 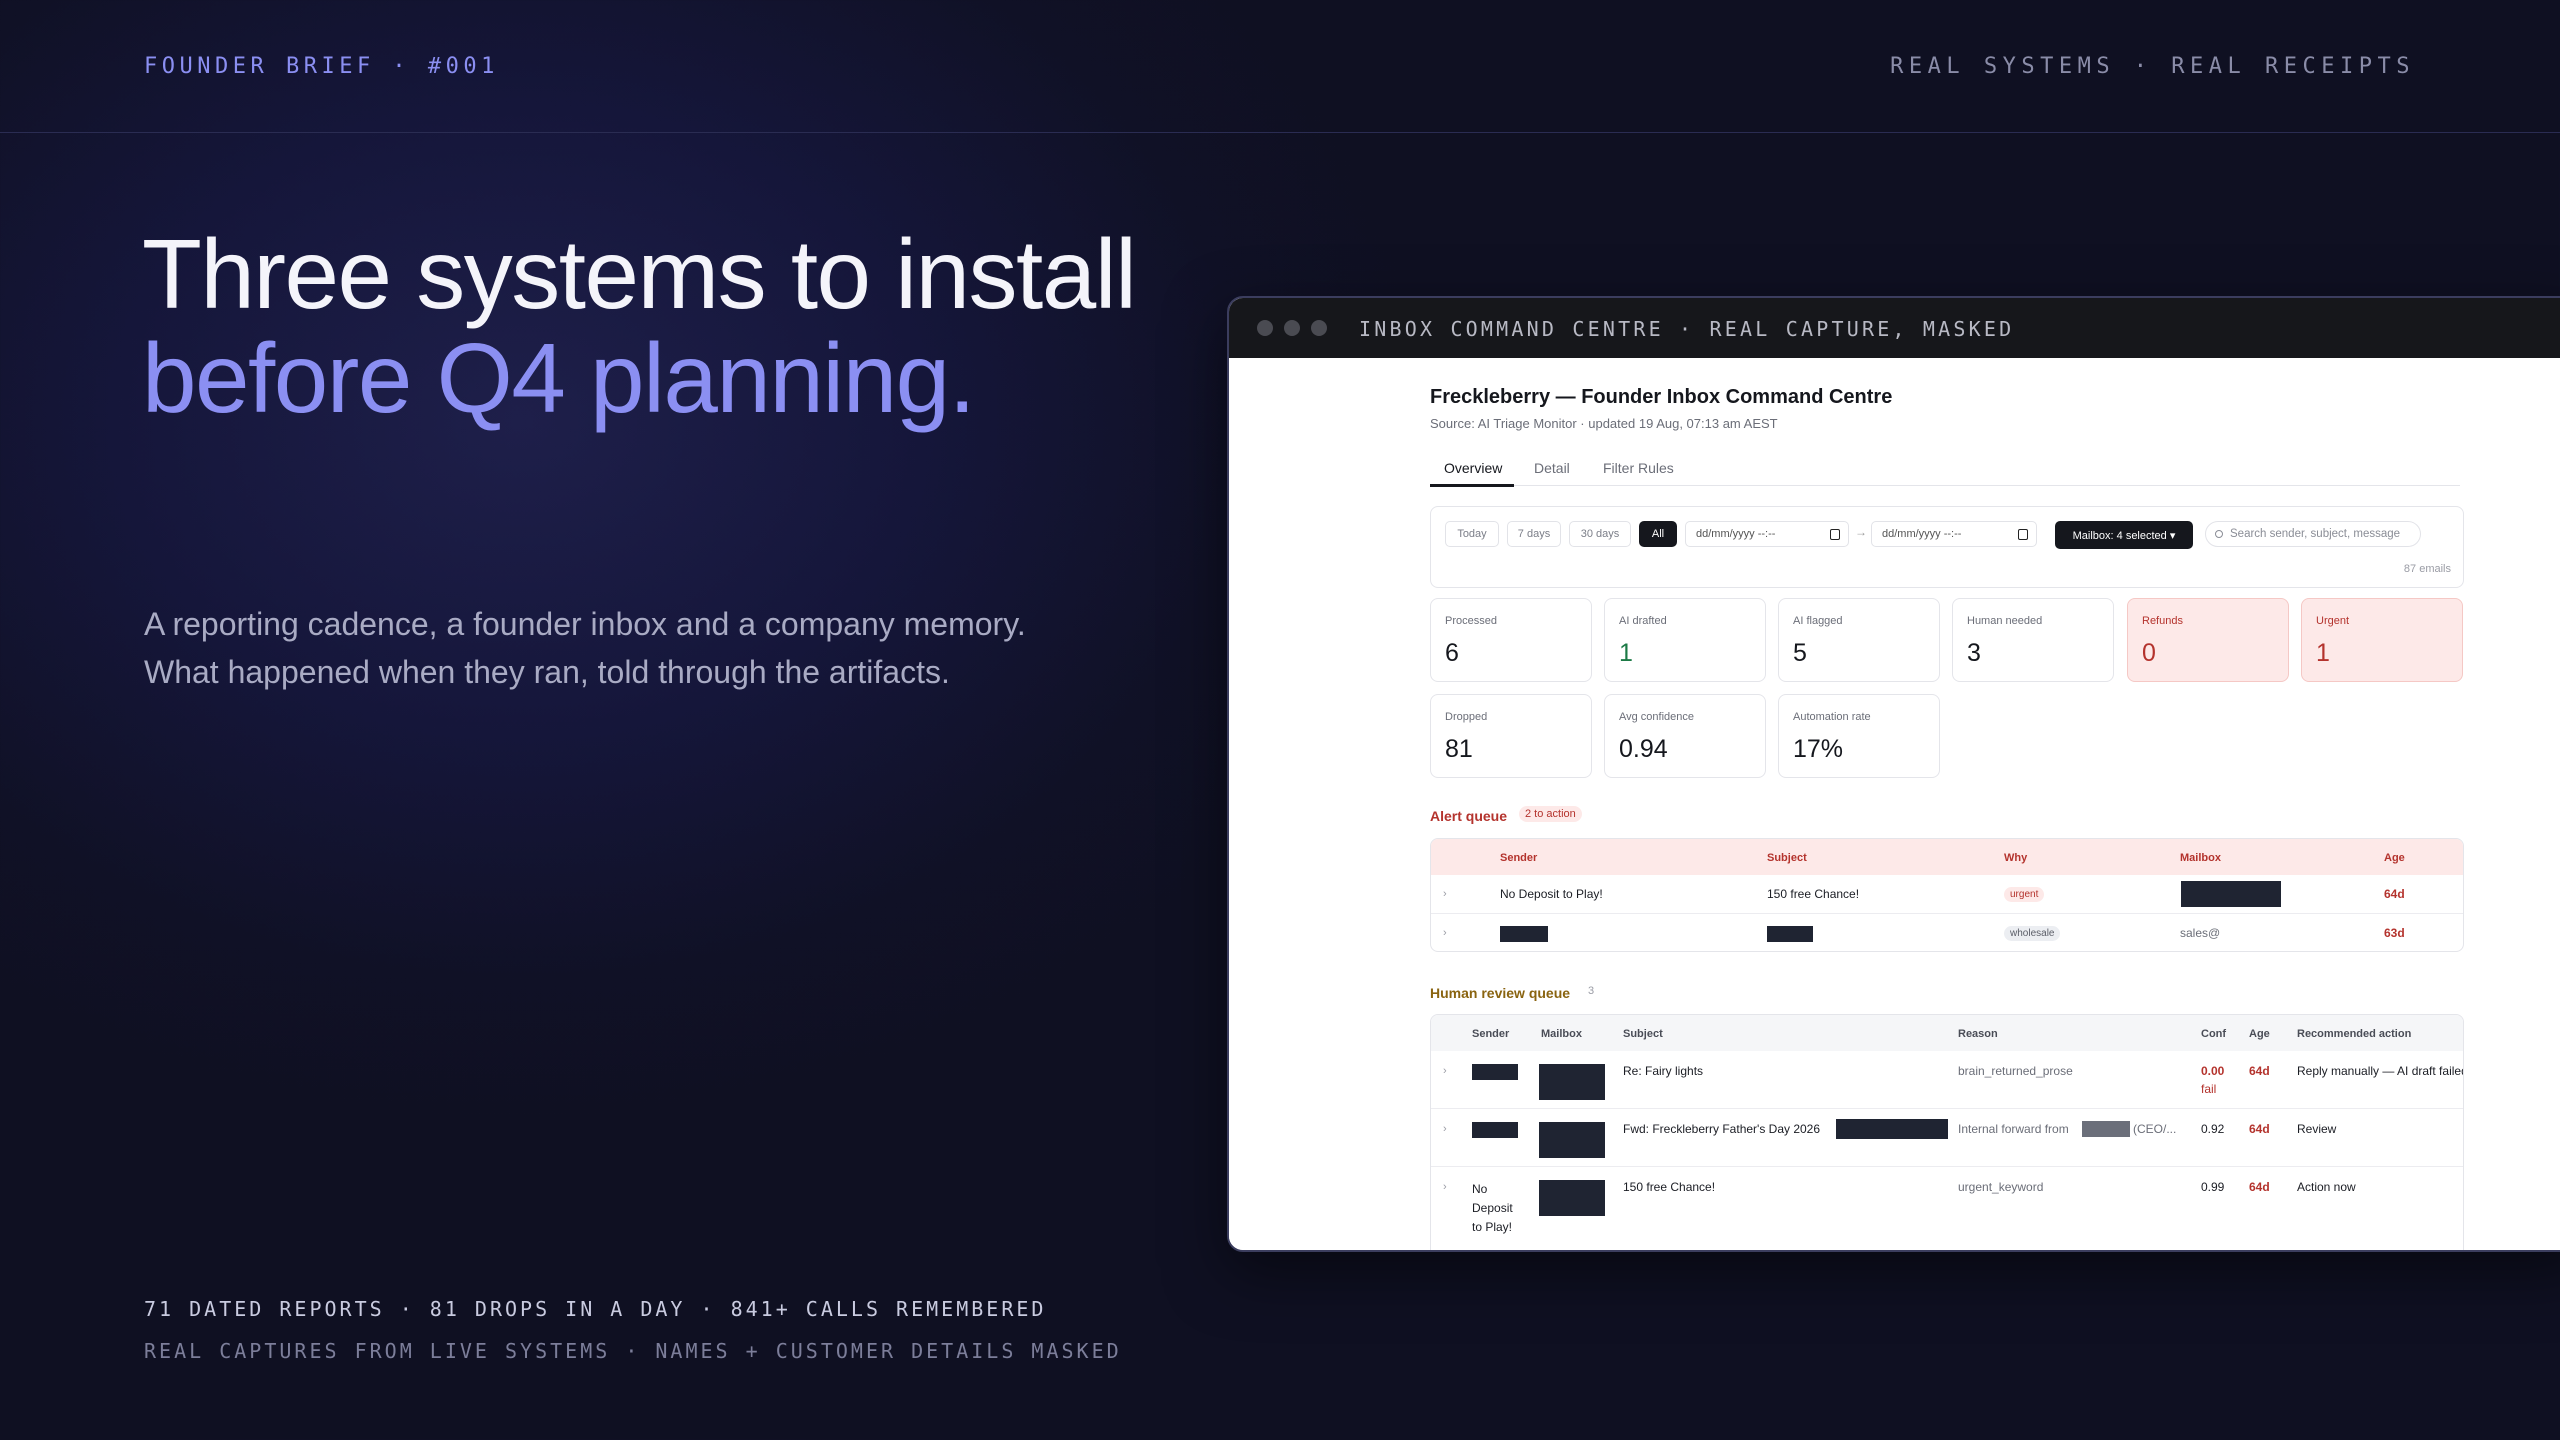 I want to click on date-from-input: dd/mm/yyyy --:--, so click(x=1767, y=534).